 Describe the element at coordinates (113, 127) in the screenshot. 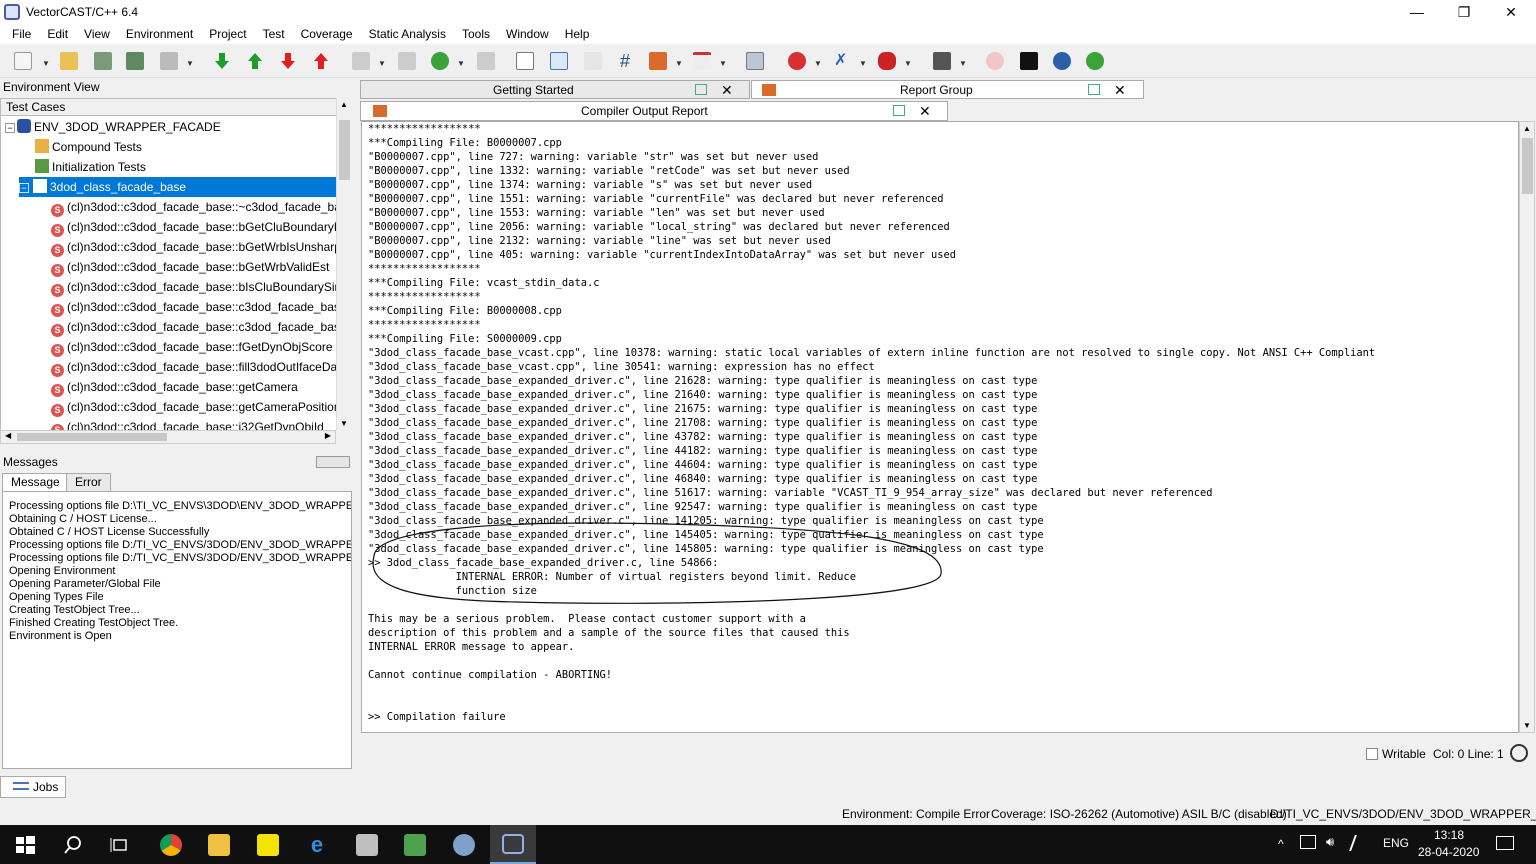

I see `tree-root: − ENV_3DOD_WRAPPER_FACADE` at that location.